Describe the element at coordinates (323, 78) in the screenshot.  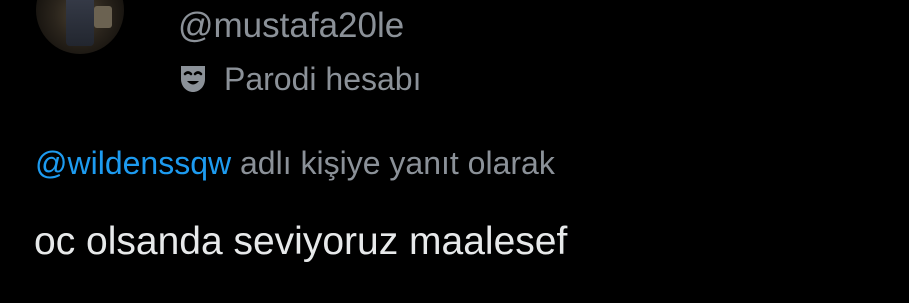
I see `parody-account-label: Parodi hesabı` at that location.